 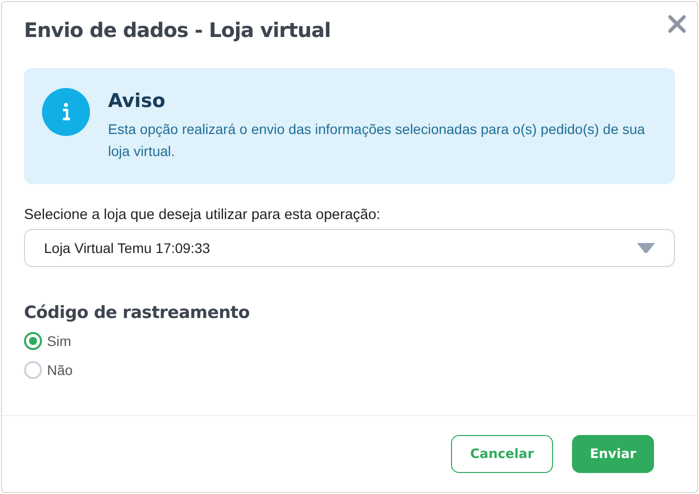 What do you see at coordinates (646, 248) in the screenshot?
I see `caret-icon` at bounding box center [646, 248].